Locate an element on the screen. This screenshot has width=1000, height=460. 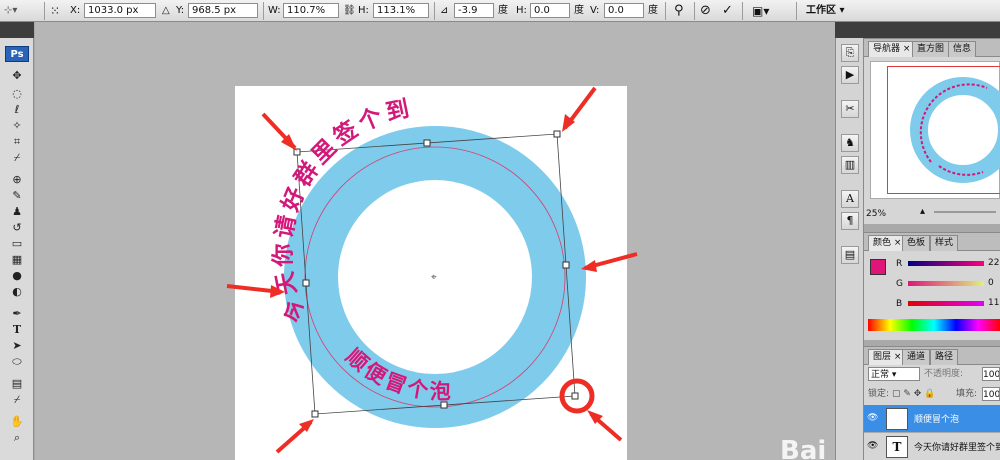
foreground-color-swatch is located at coordinates (878, 267).